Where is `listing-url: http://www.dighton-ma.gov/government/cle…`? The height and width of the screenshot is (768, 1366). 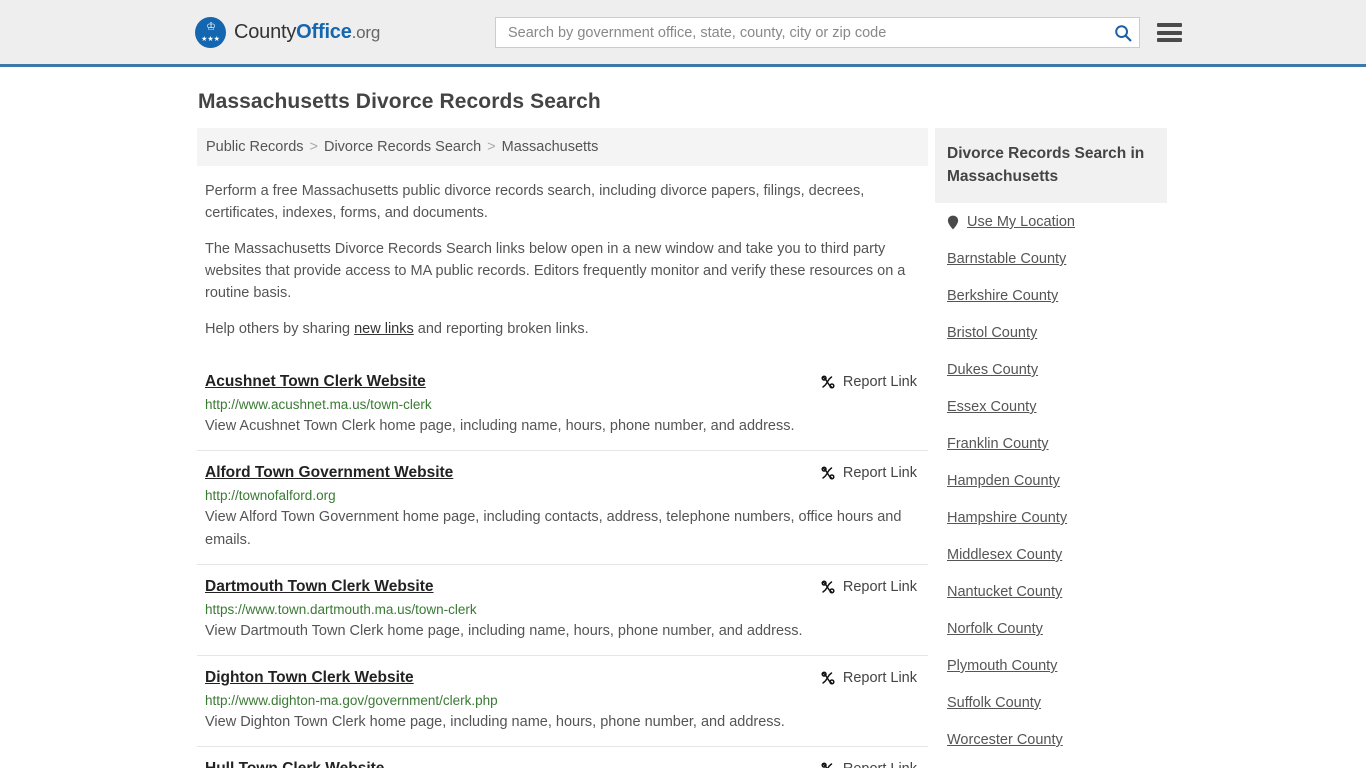 listing-url: http://www.dighton-ma.gov/government/cle… is located at coordinates (566, 700).